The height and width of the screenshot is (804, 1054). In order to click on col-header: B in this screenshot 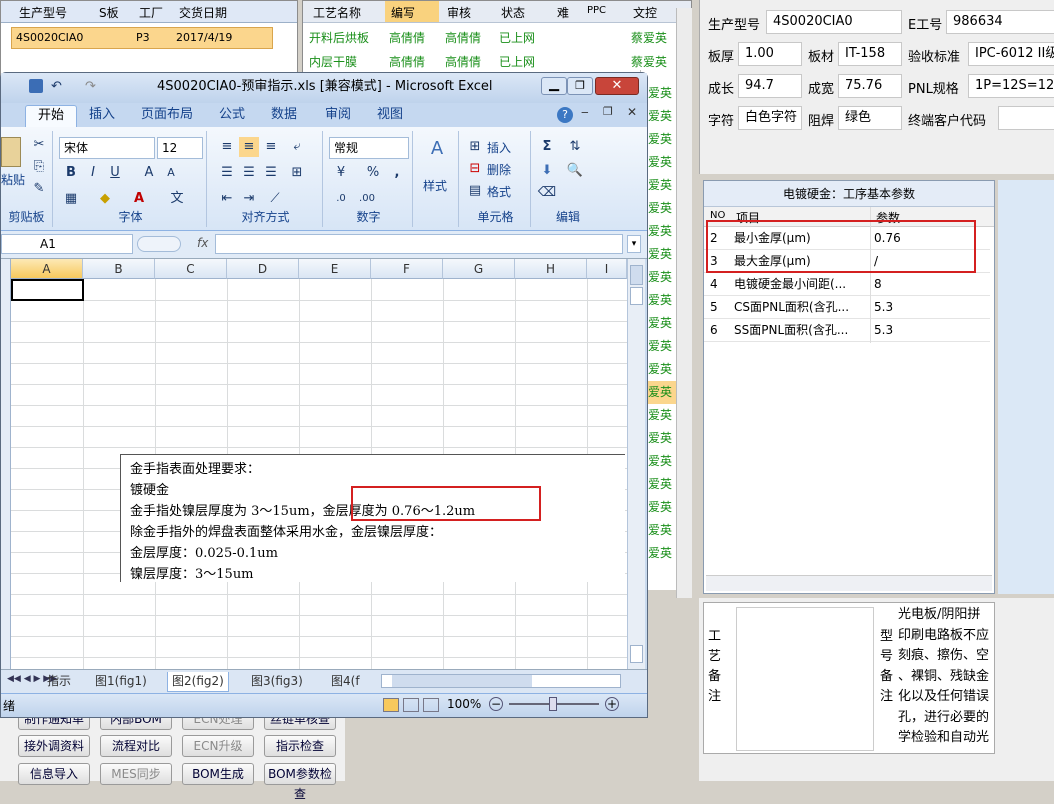, I will do `click(119, 269)`.